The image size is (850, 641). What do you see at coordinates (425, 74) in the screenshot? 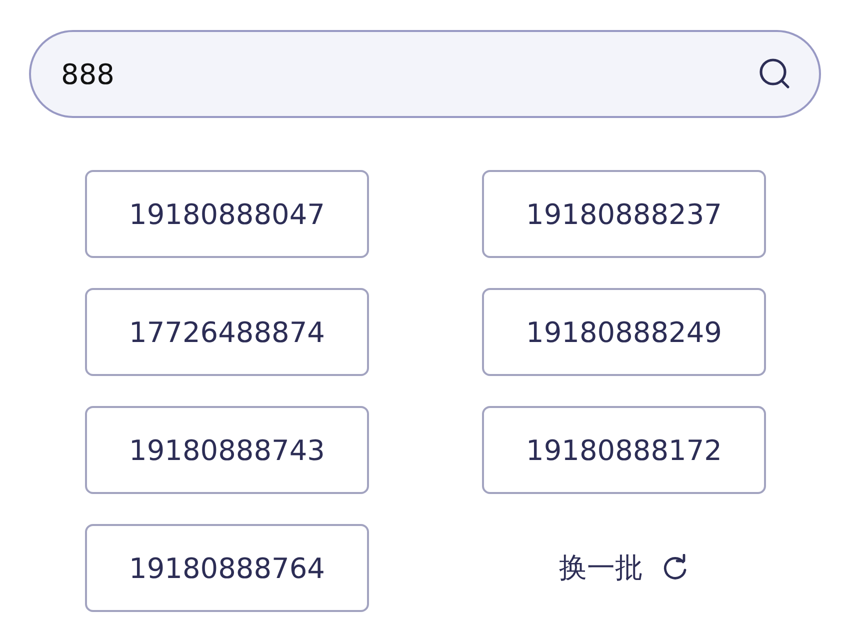
I see `search-field: 888` at bounding box center [425, 74].